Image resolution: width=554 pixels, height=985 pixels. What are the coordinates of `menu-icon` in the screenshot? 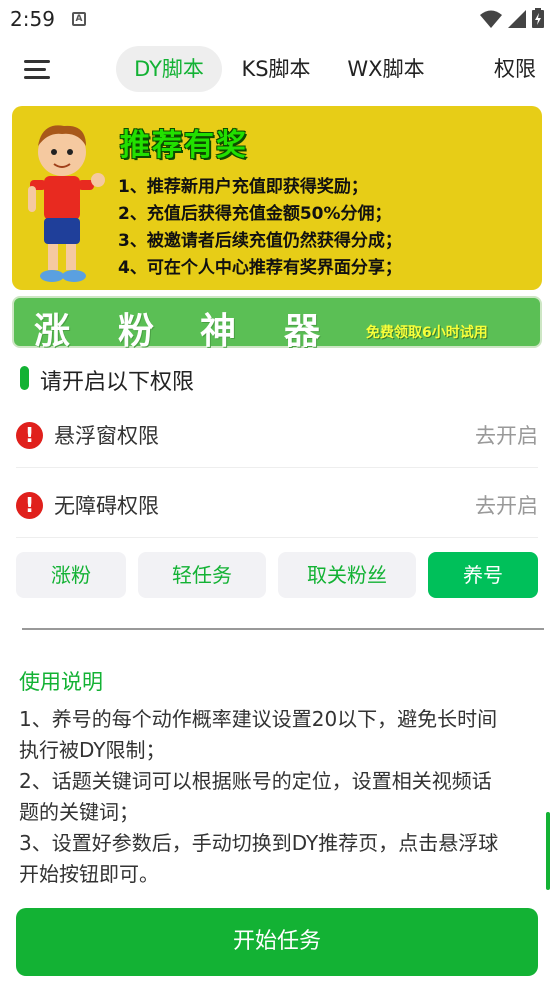 It's located at (38, 70).